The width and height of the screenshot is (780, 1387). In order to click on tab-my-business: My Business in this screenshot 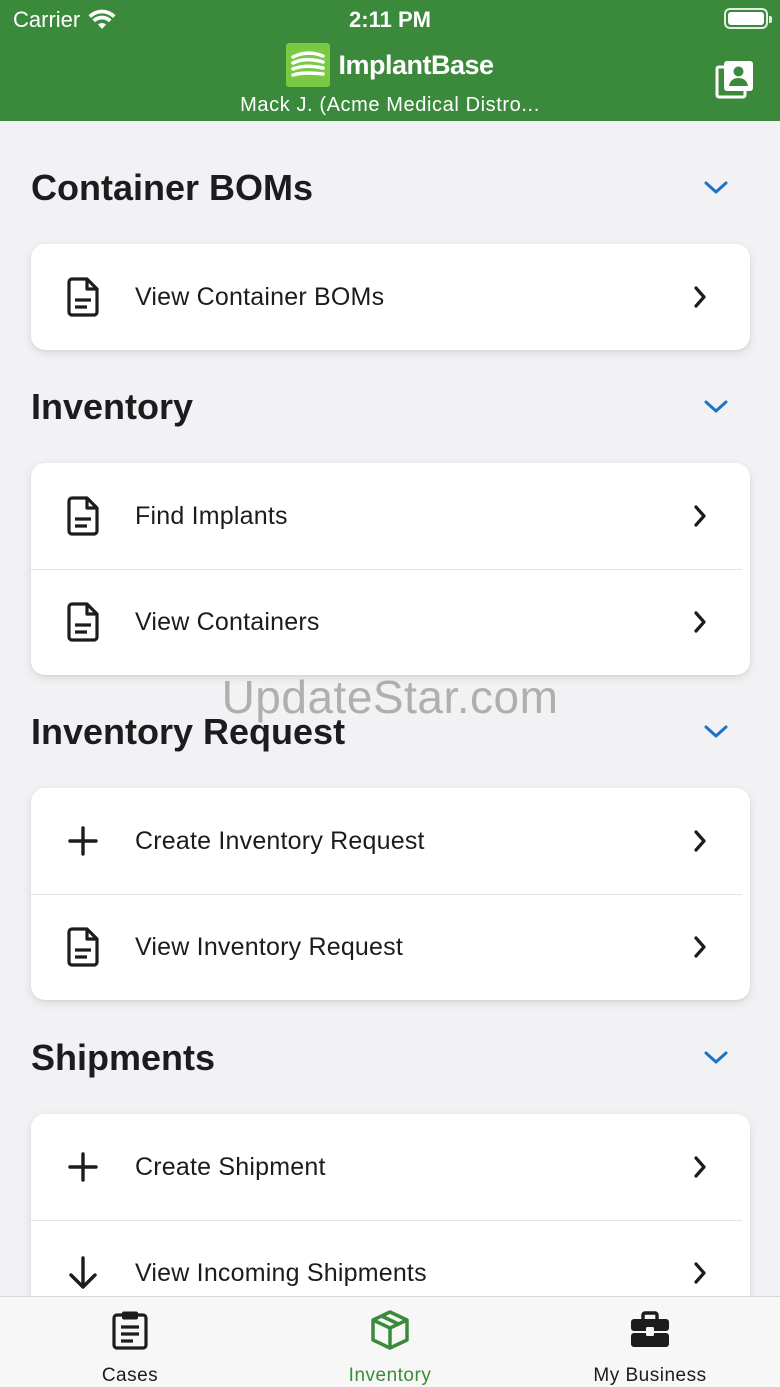, I will do `click(650, 1342)`.